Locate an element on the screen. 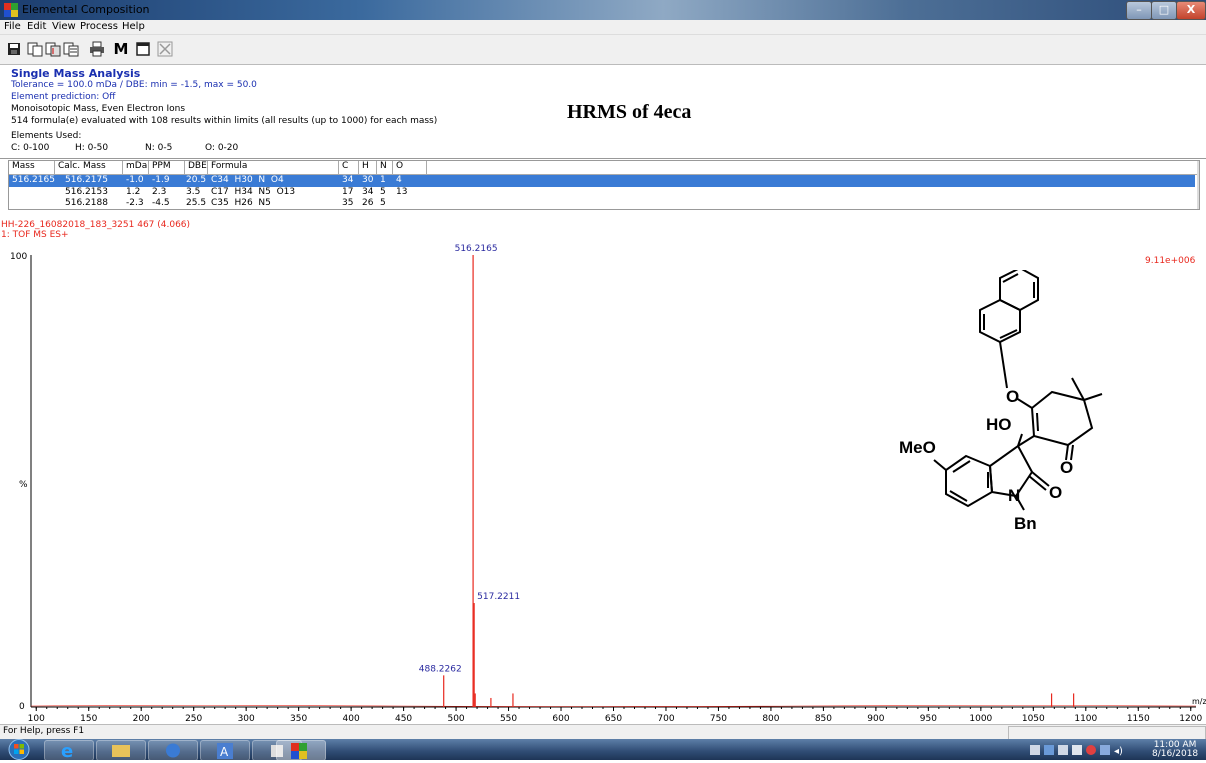 This screenshot has height=763, width=1206. cell-h: 30 is located at coordinates (368, 180).